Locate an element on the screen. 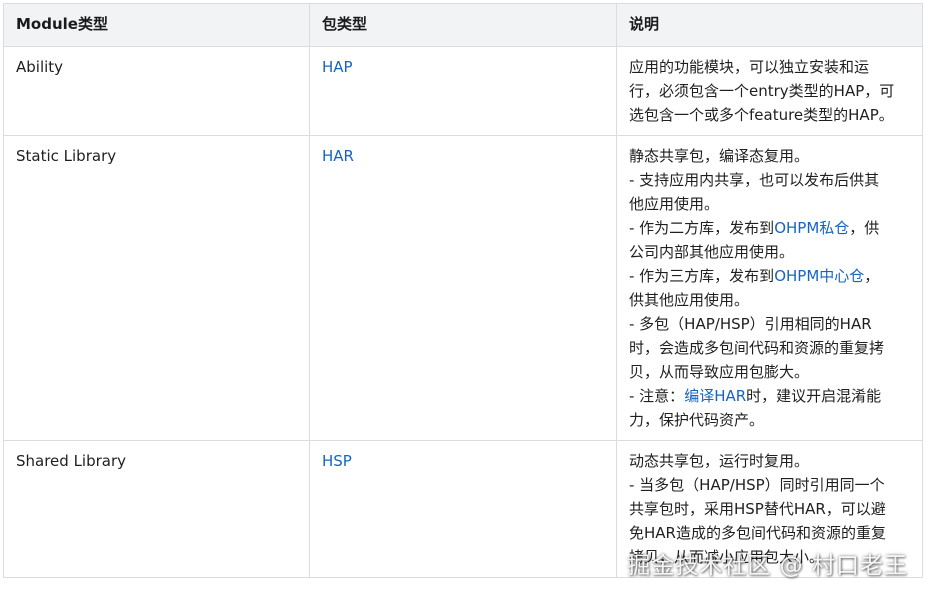  description-line: - 当多包（HAP/HSP）同时引用同一个 is located at coordinates (769, 485).